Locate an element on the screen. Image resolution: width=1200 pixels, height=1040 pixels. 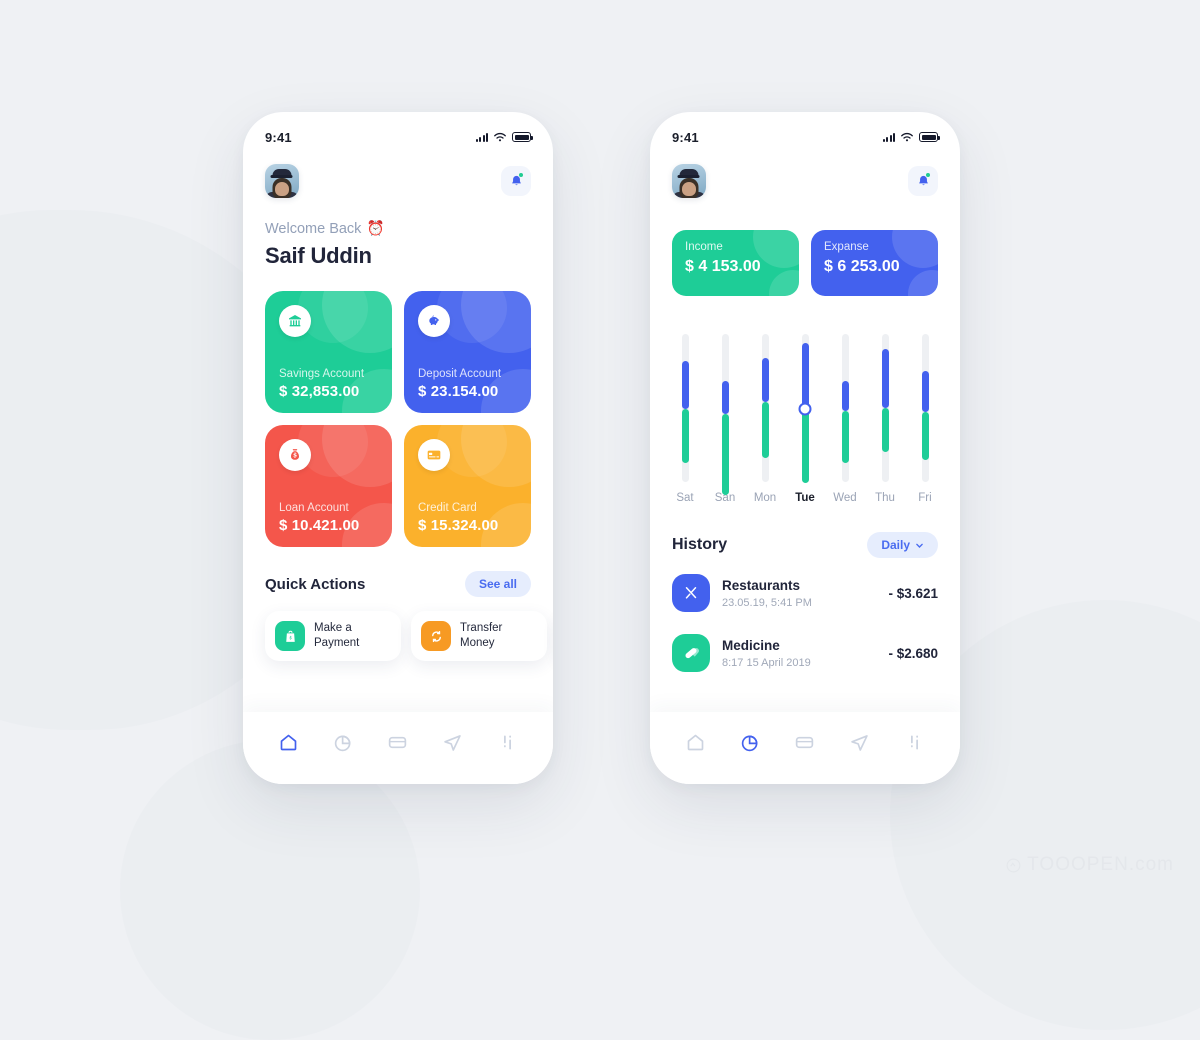
chart-label-mon: Mon is located at coordinates (765, 498).